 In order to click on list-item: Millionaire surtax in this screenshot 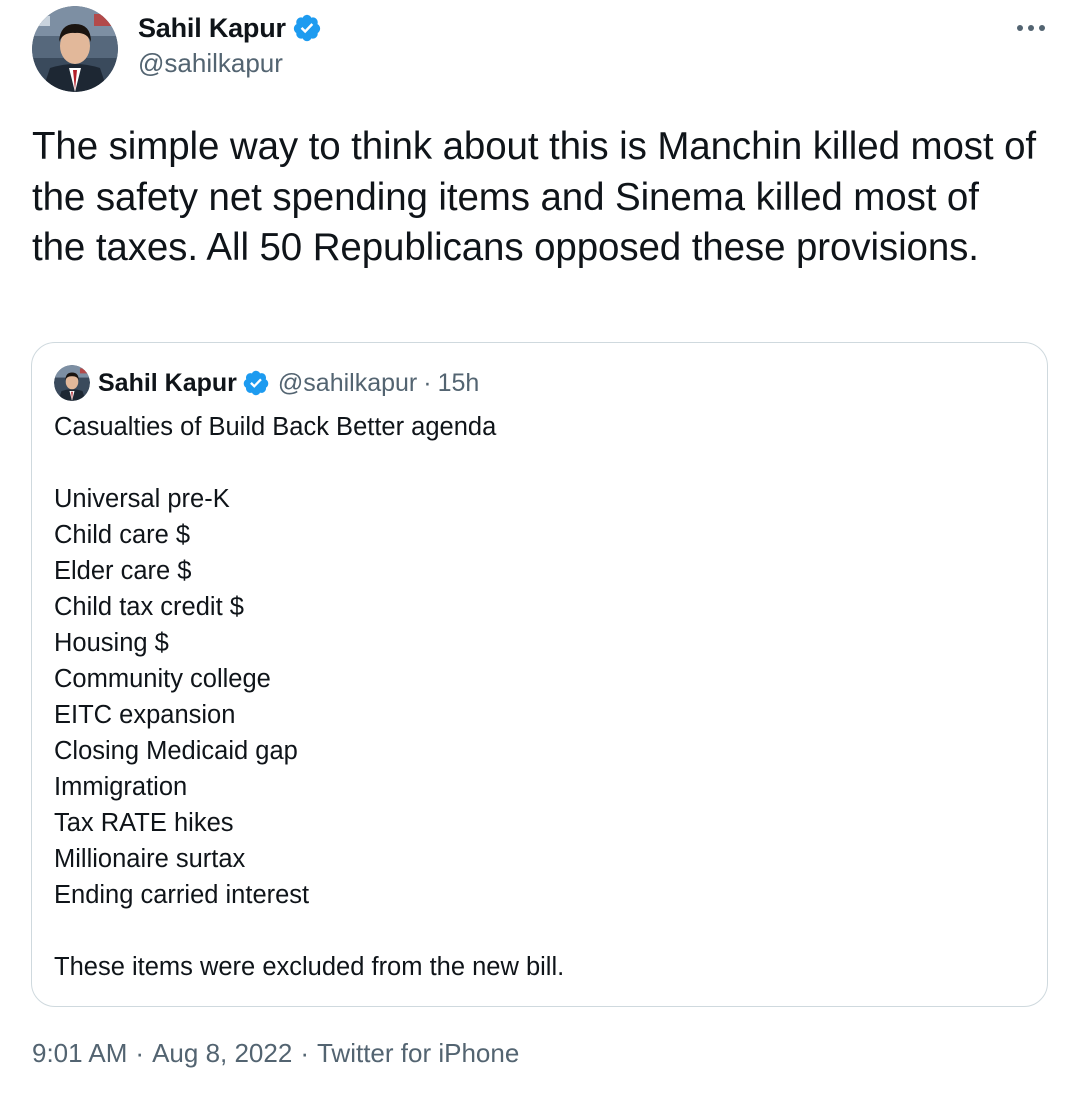, I will do `click(150, 859)`.